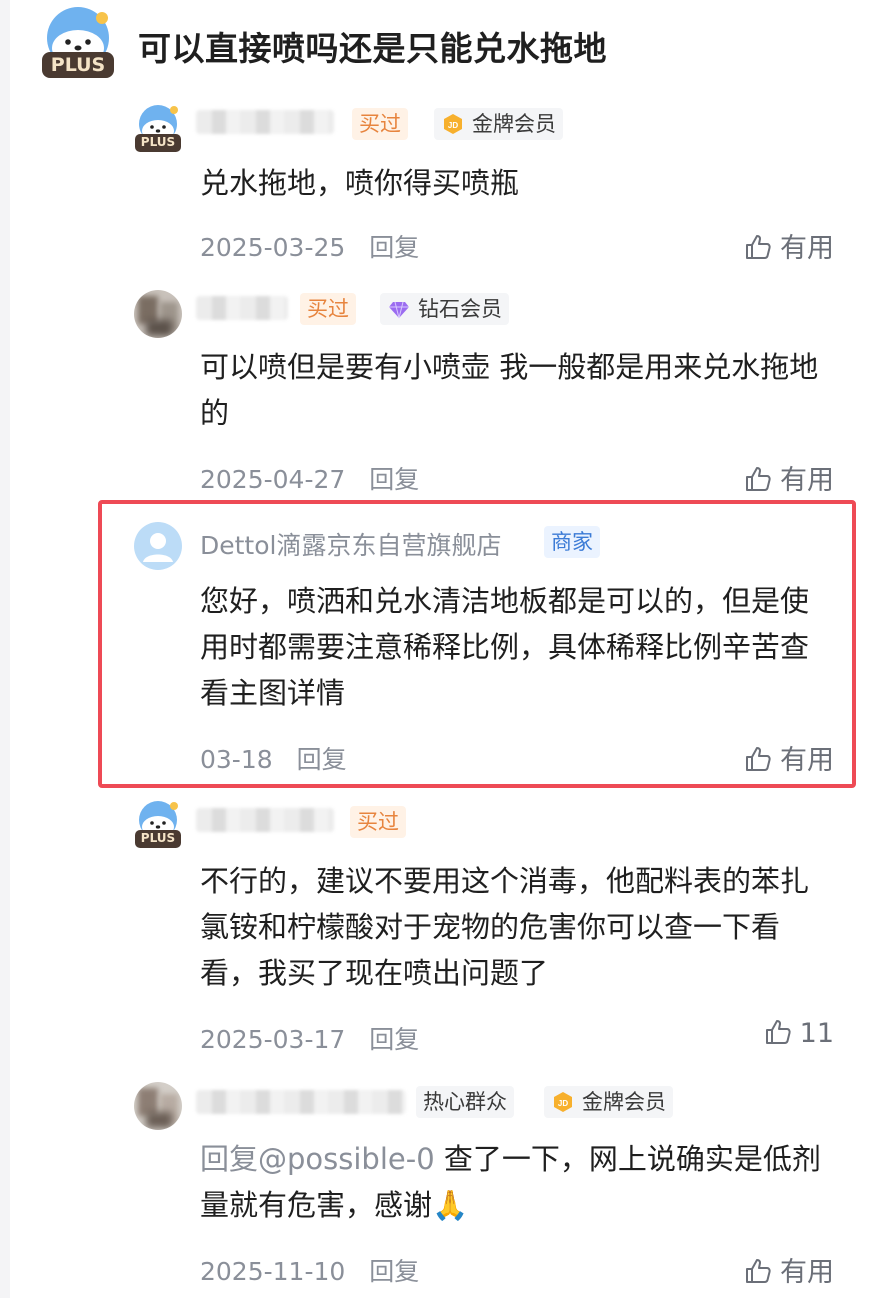 The image size is (872, 1298). I want to click on question-header: PLUS 可以直接喷吗还是只能兑水拖地, so click(450, 44).